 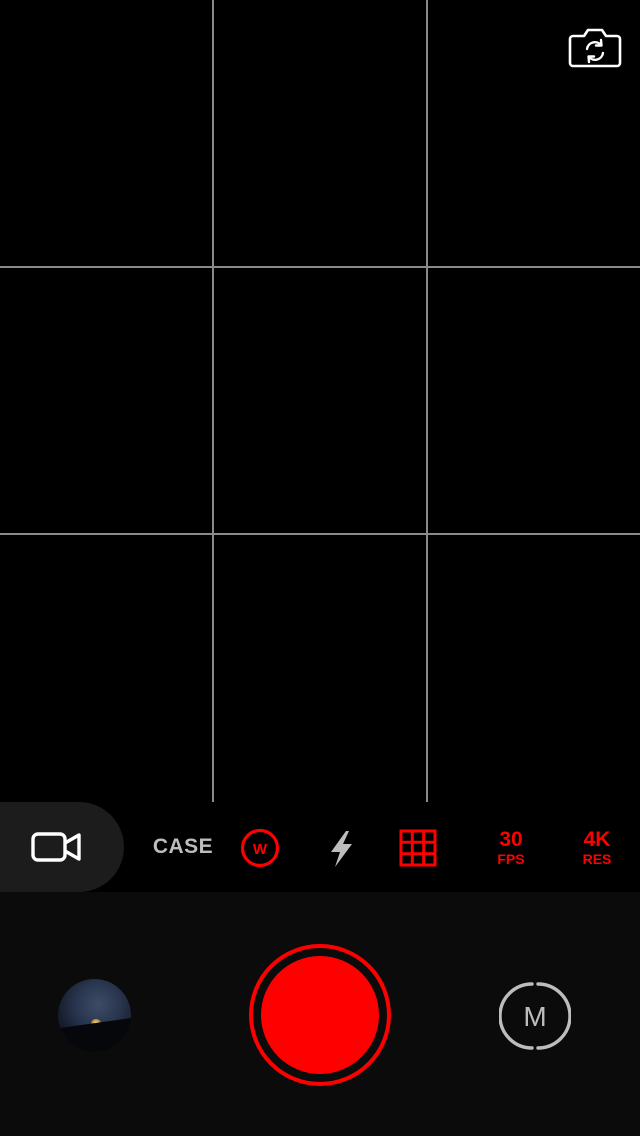 I want to click on grid-icon, so click(x=418, y=848).